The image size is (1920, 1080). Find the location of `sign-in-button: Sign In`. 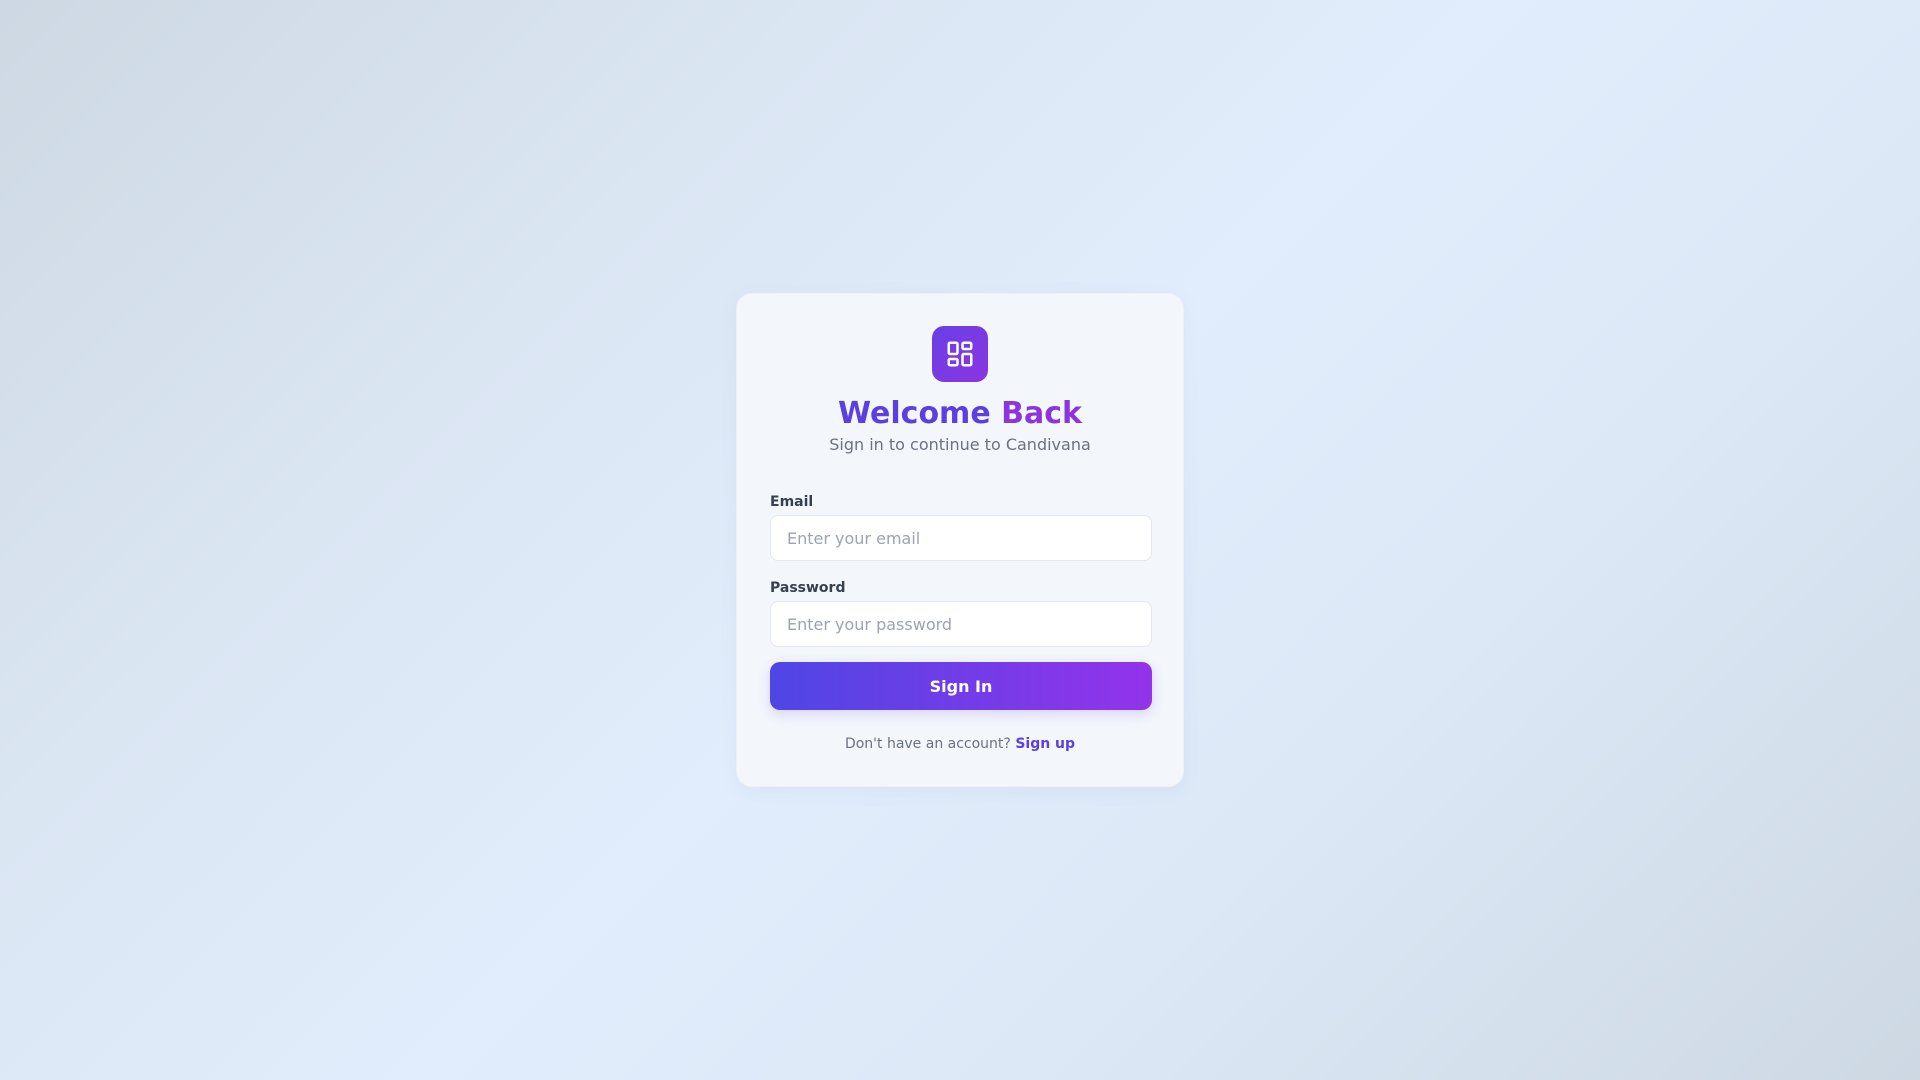

sign-in-button: Sign In is located at coordinates (961, 686).